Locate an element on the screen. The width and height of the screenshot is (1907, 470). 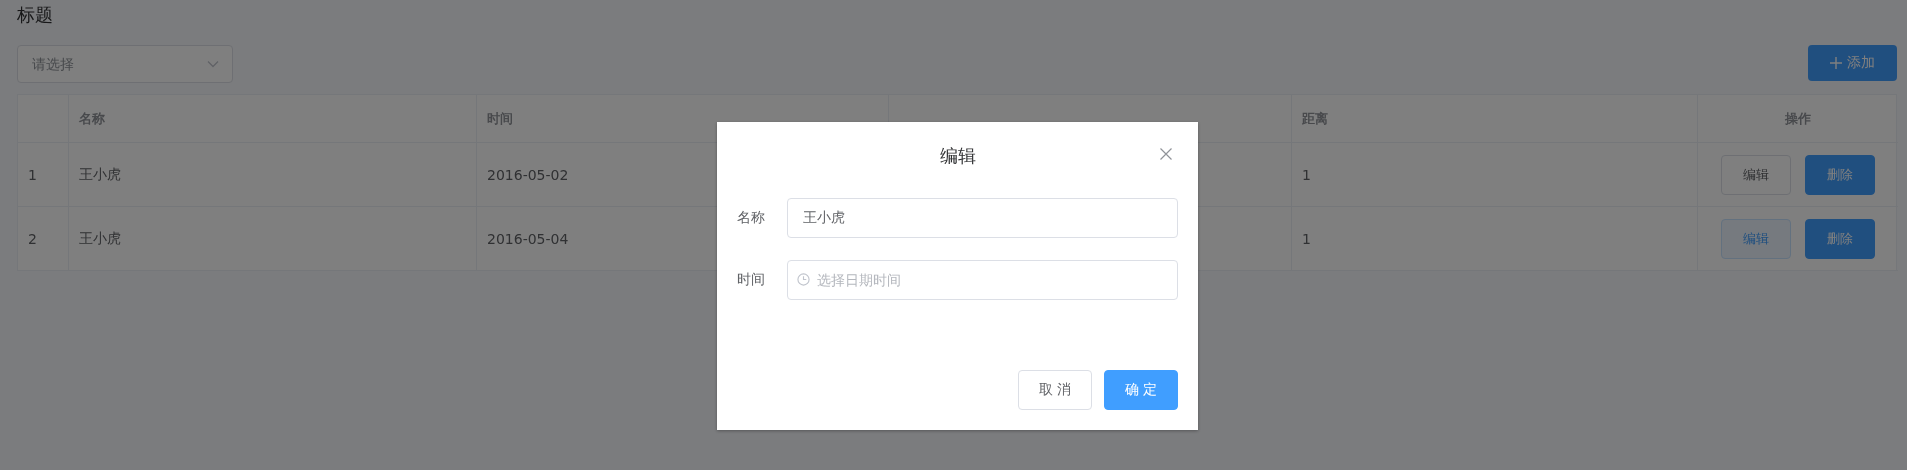
table-cell: 2016-05-04 is located at coordinates (528, 238).